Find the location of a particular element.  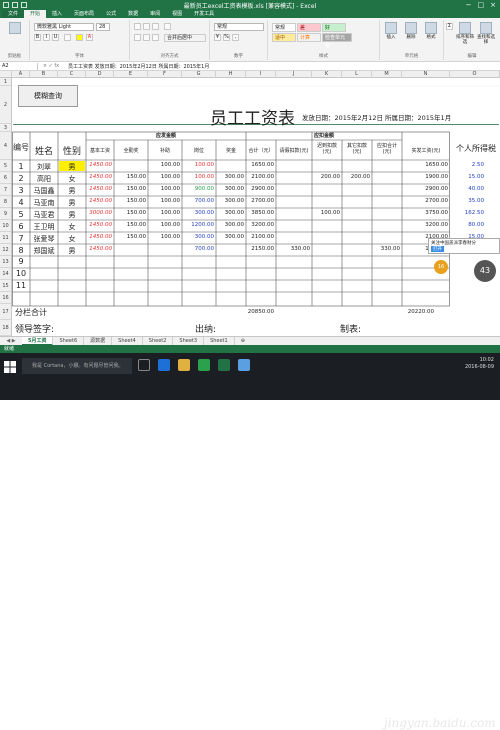

cell-no: 7 is located at coordinates (21, 238).